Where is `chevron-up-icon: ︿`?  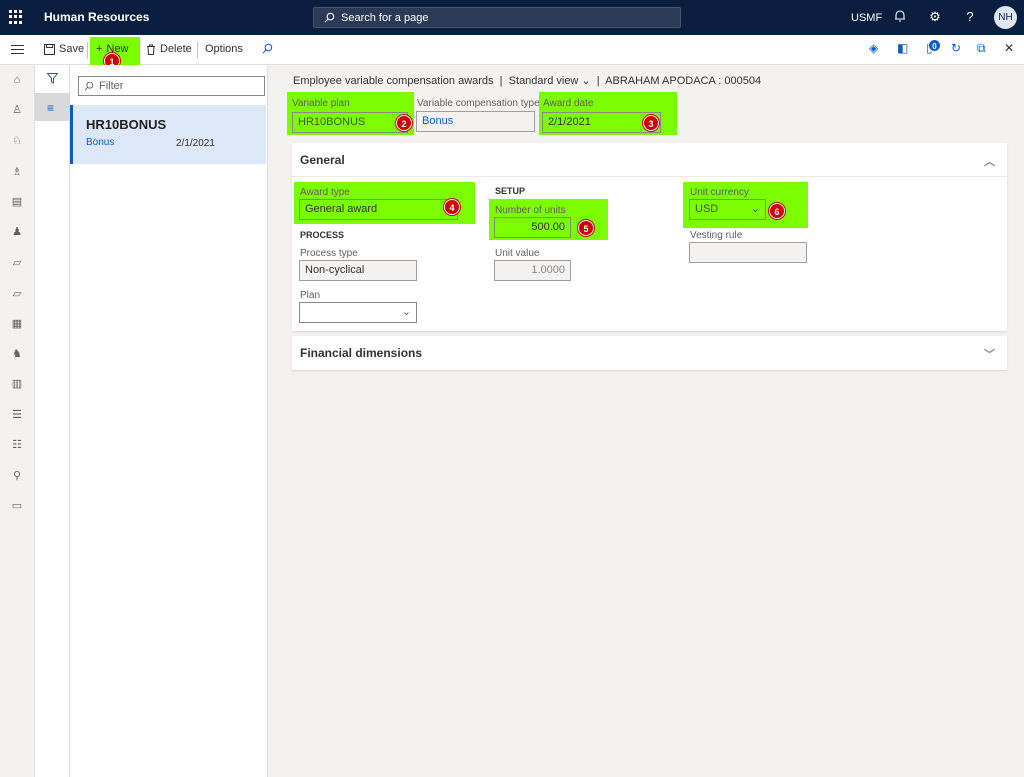
chevron-up-icon: ︿ is located at coordinates (989, 162).